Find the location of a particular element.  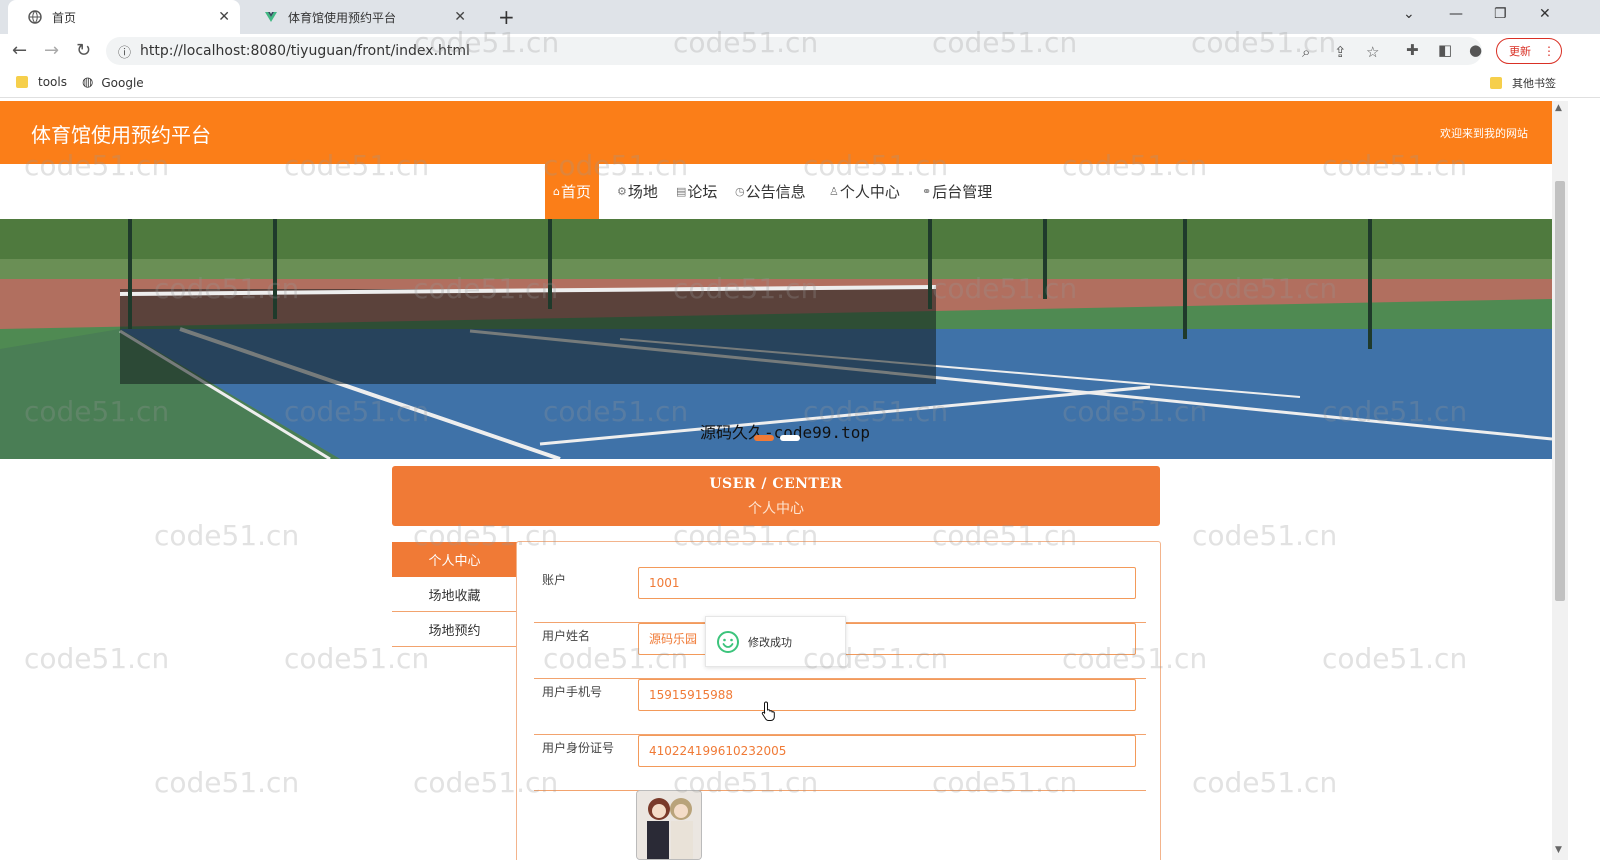

user-side-menu: 个人中心 场地收藏 场地预约 is located at coordinates (454, 594).